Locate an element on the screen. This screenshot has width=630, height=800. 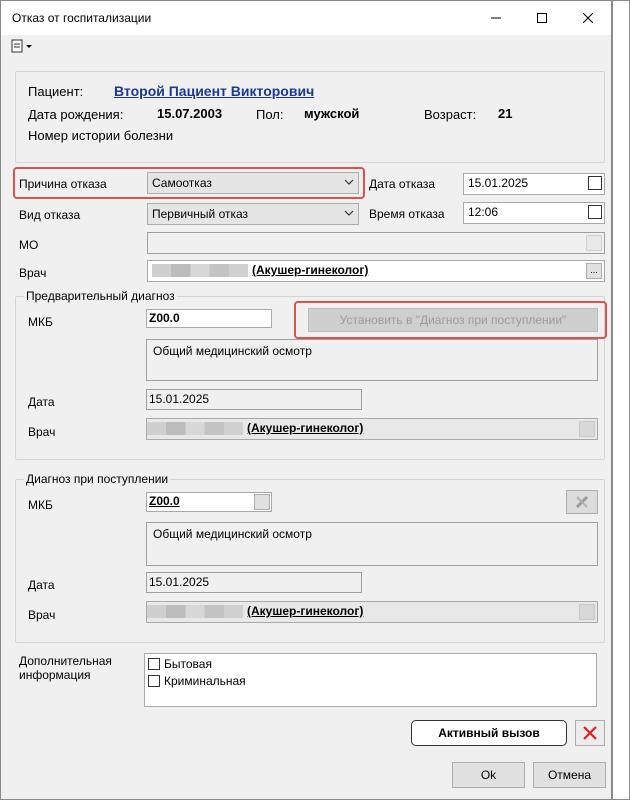
minimize-button is located at coordinates (496, 18).